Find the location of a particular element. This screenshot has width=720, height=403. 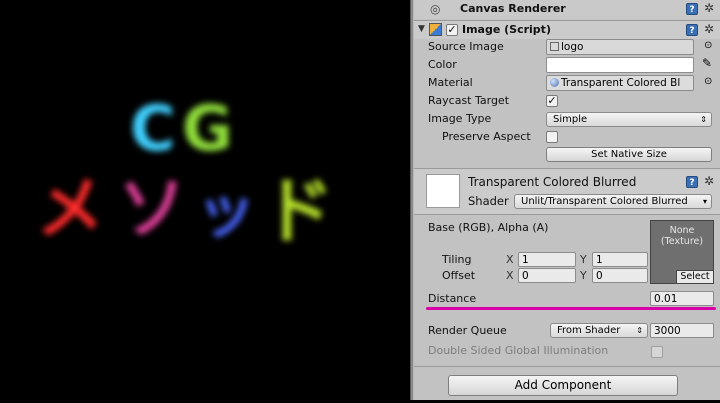

tiling-y-field: 1 is located at coordinates (620, 259).